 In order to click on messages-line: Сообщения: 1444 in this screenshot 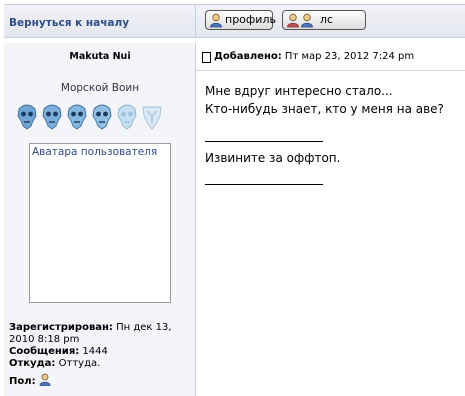, I will do `click(101, 352)`.